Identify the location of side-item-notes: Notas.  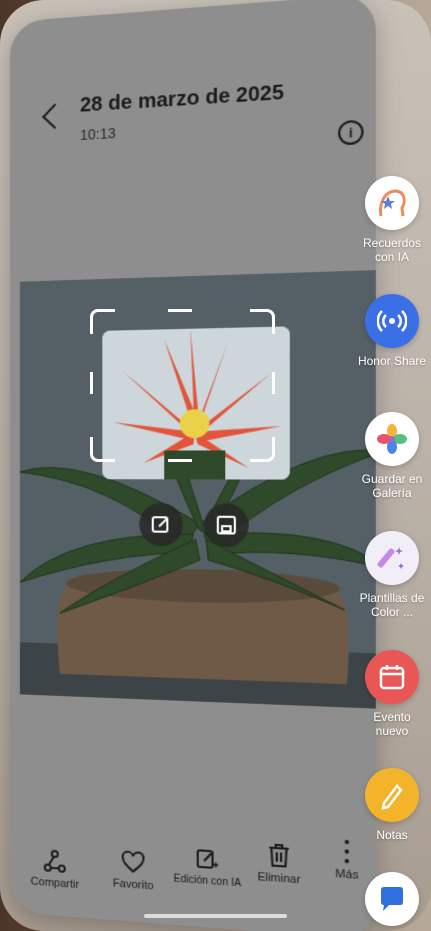
(392, 805).